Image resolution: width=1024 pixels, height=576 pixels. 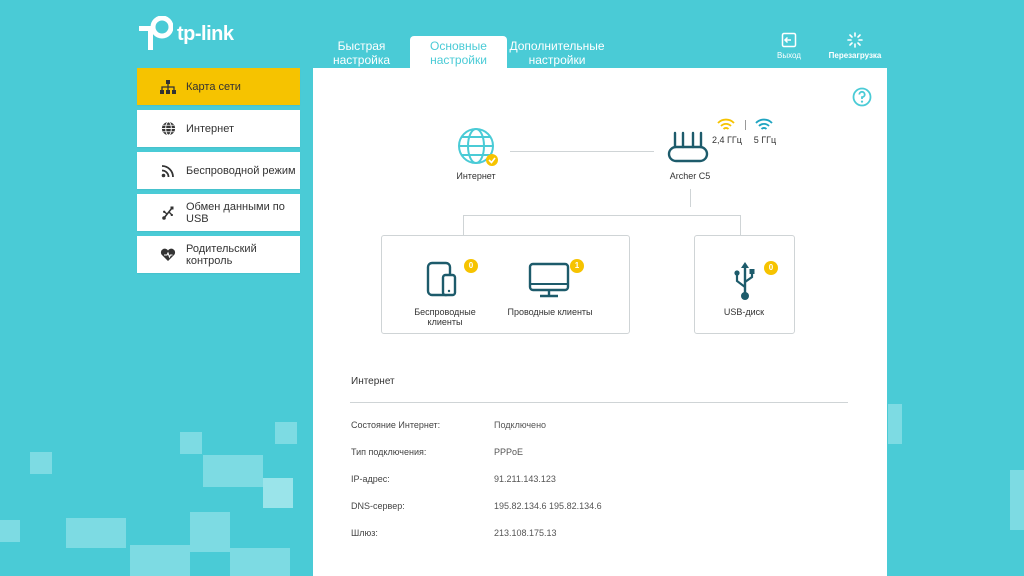 What do you see at coordinates (448, 425) in the screenshot?
I see `info-row: Состояние Интернет: Подключено` at bounding box center [448, 425].